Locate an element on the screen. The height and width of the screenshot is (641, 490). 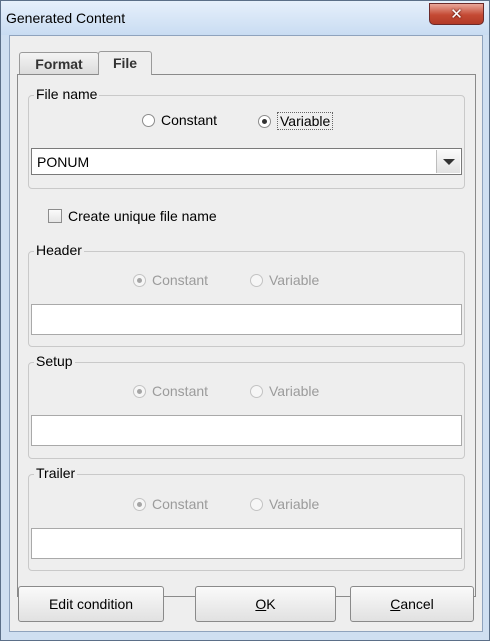
header-constant-radio: Constant is located at coordinates (170, 280).